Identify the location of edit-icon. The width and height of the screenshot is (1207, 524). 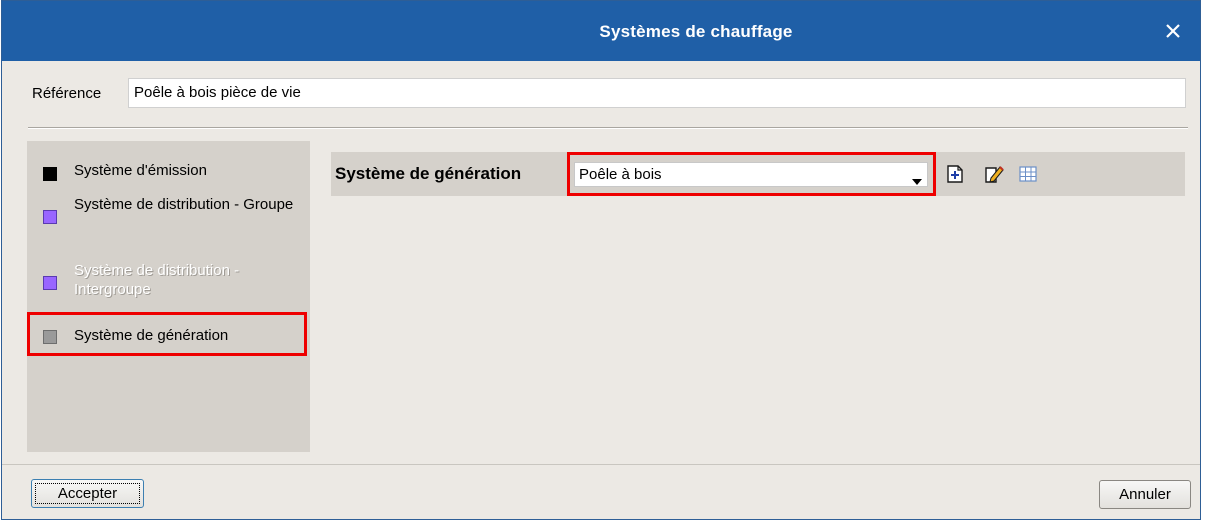
(994, 174).